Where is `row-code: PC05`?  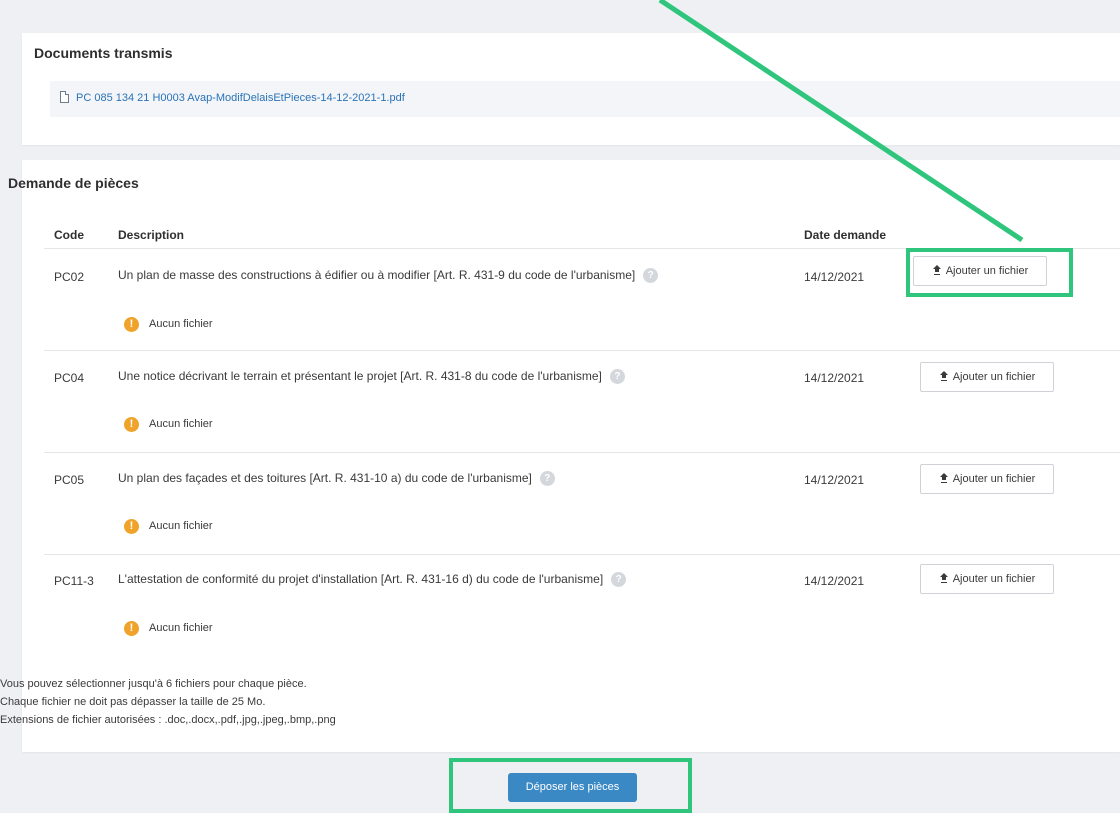
row-code: PC05 is located at coordinates (69, 480).